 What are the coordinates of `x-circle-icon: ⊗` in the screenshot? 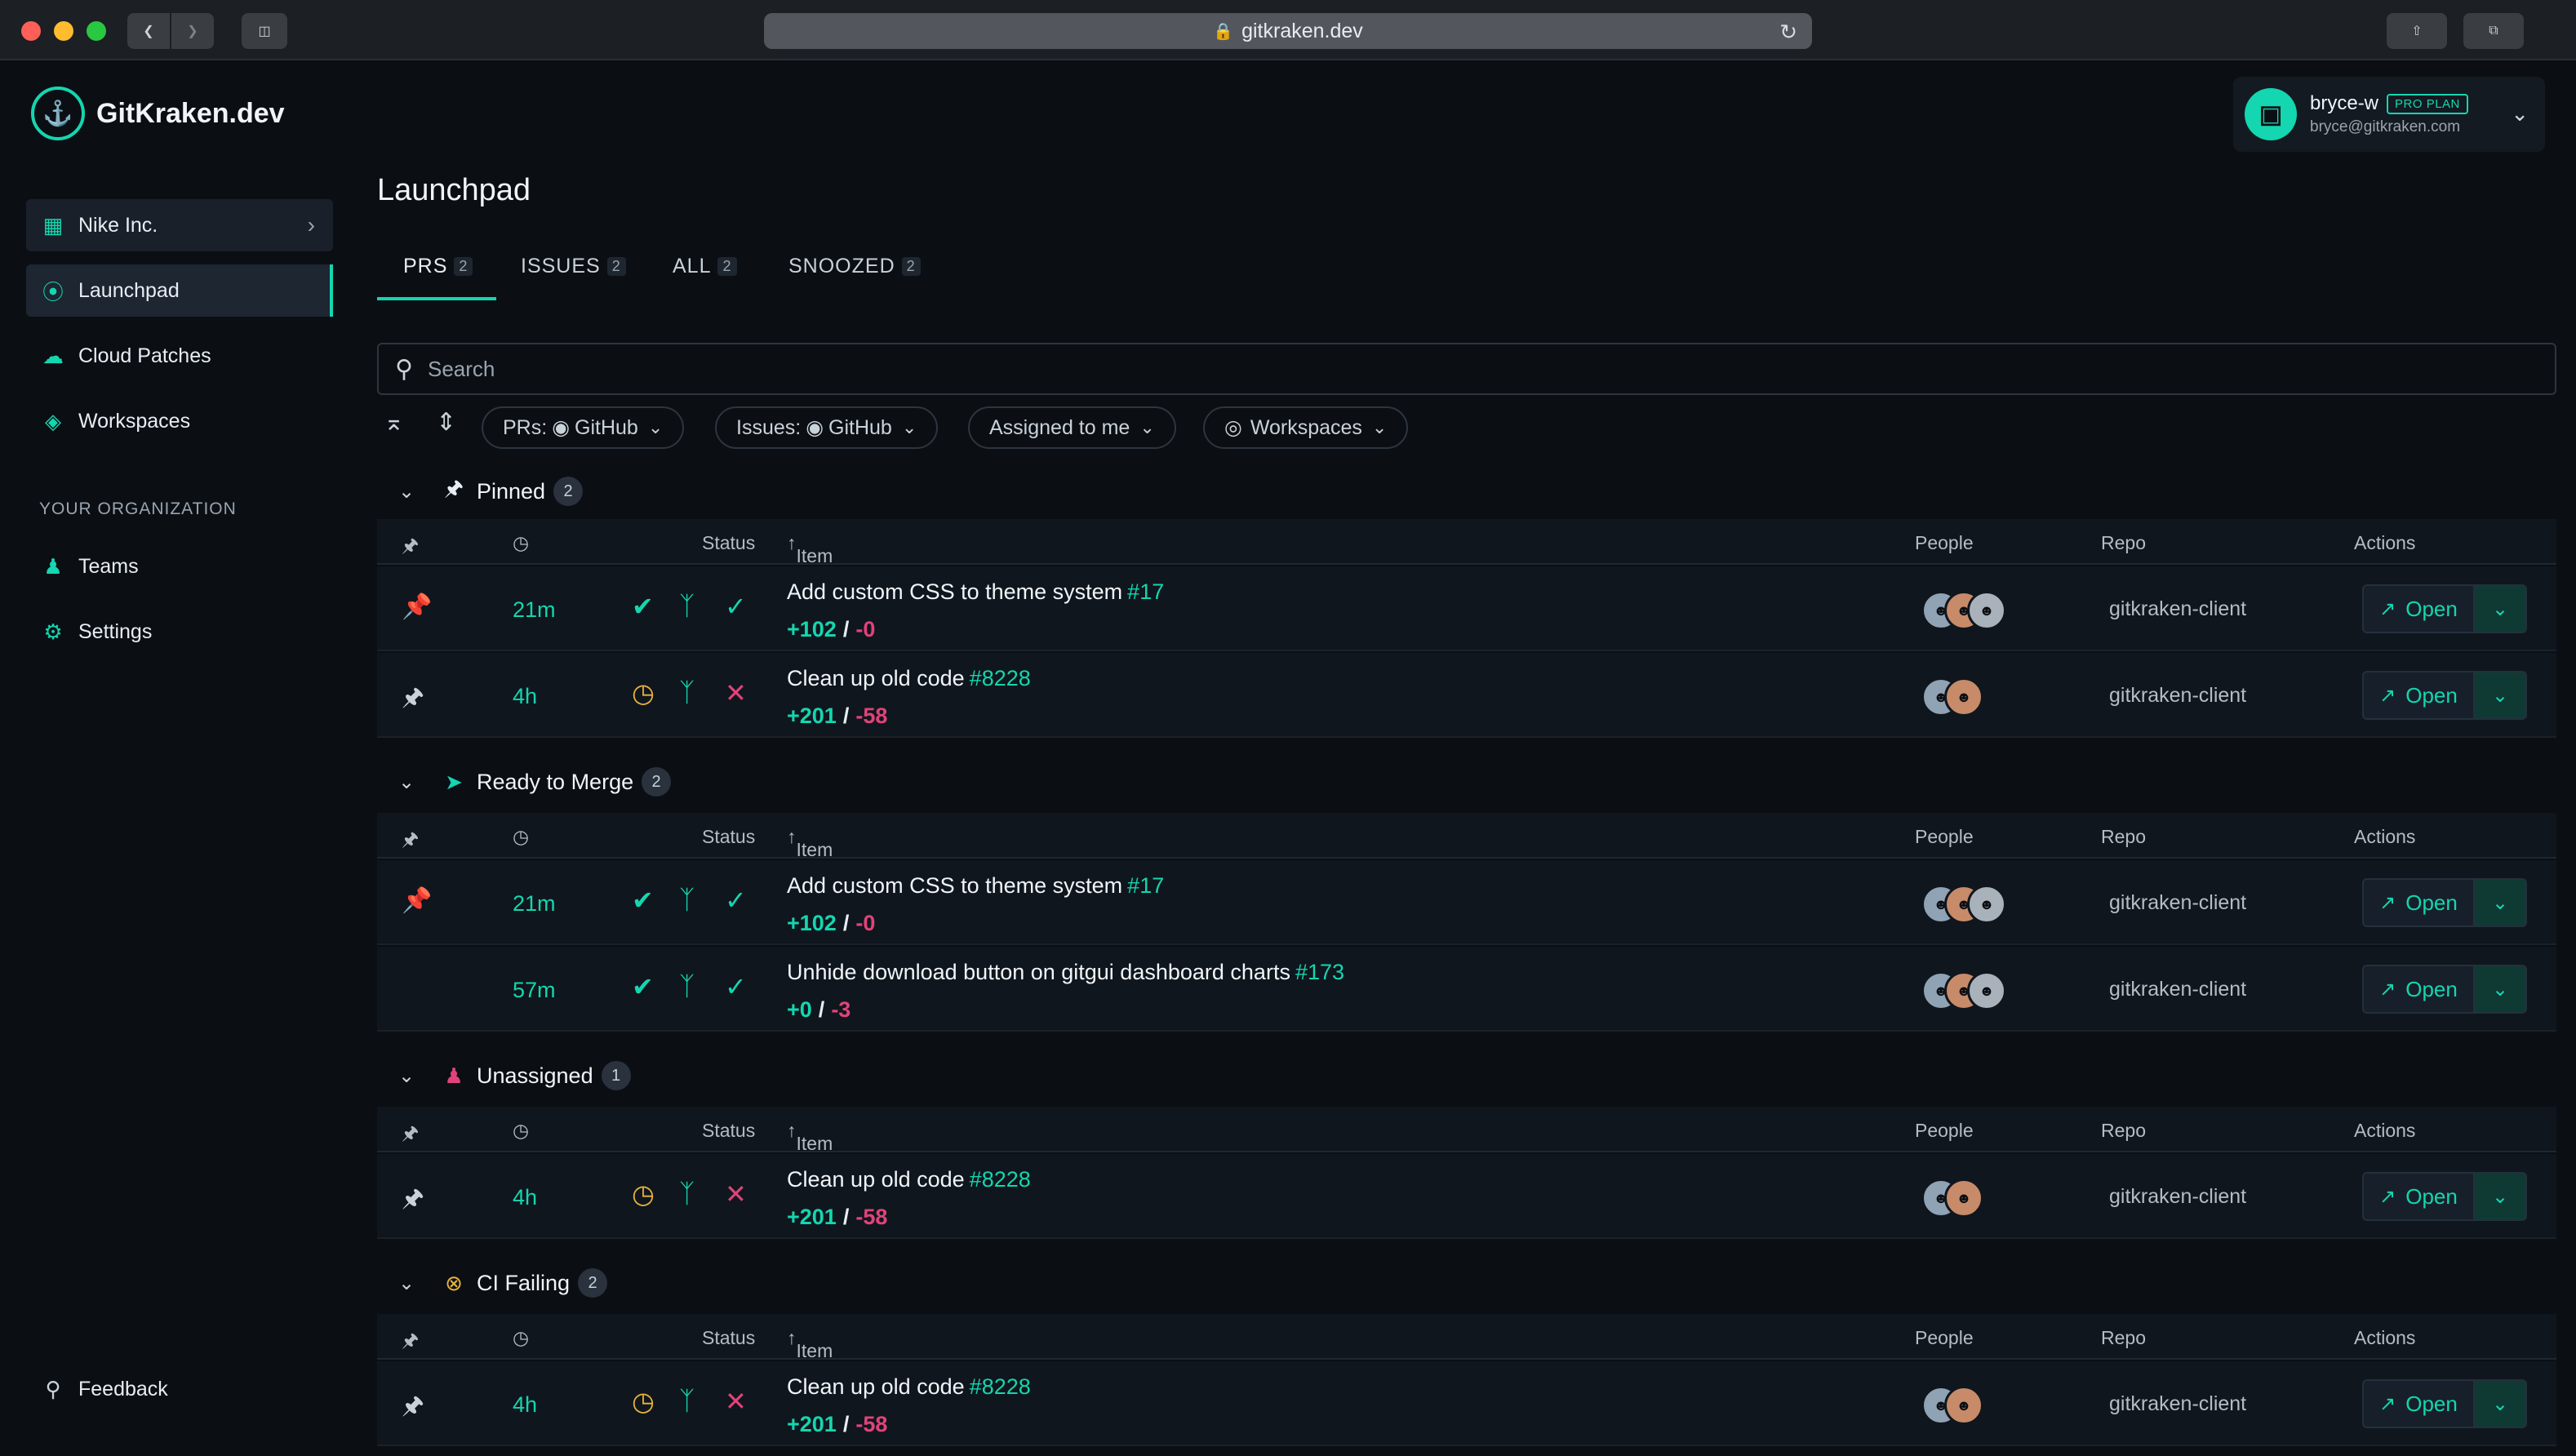 It's located at (454, 1283).